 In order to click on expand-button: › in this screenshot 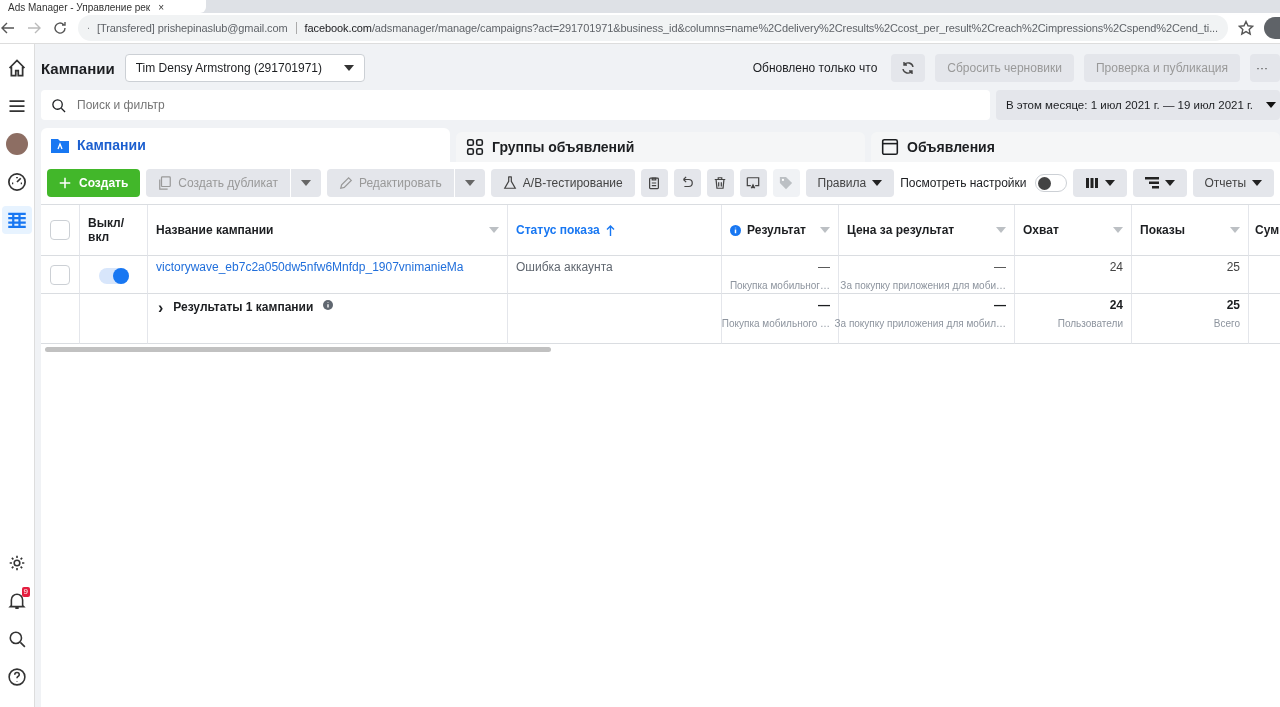, I will do `click(161, 308)`.